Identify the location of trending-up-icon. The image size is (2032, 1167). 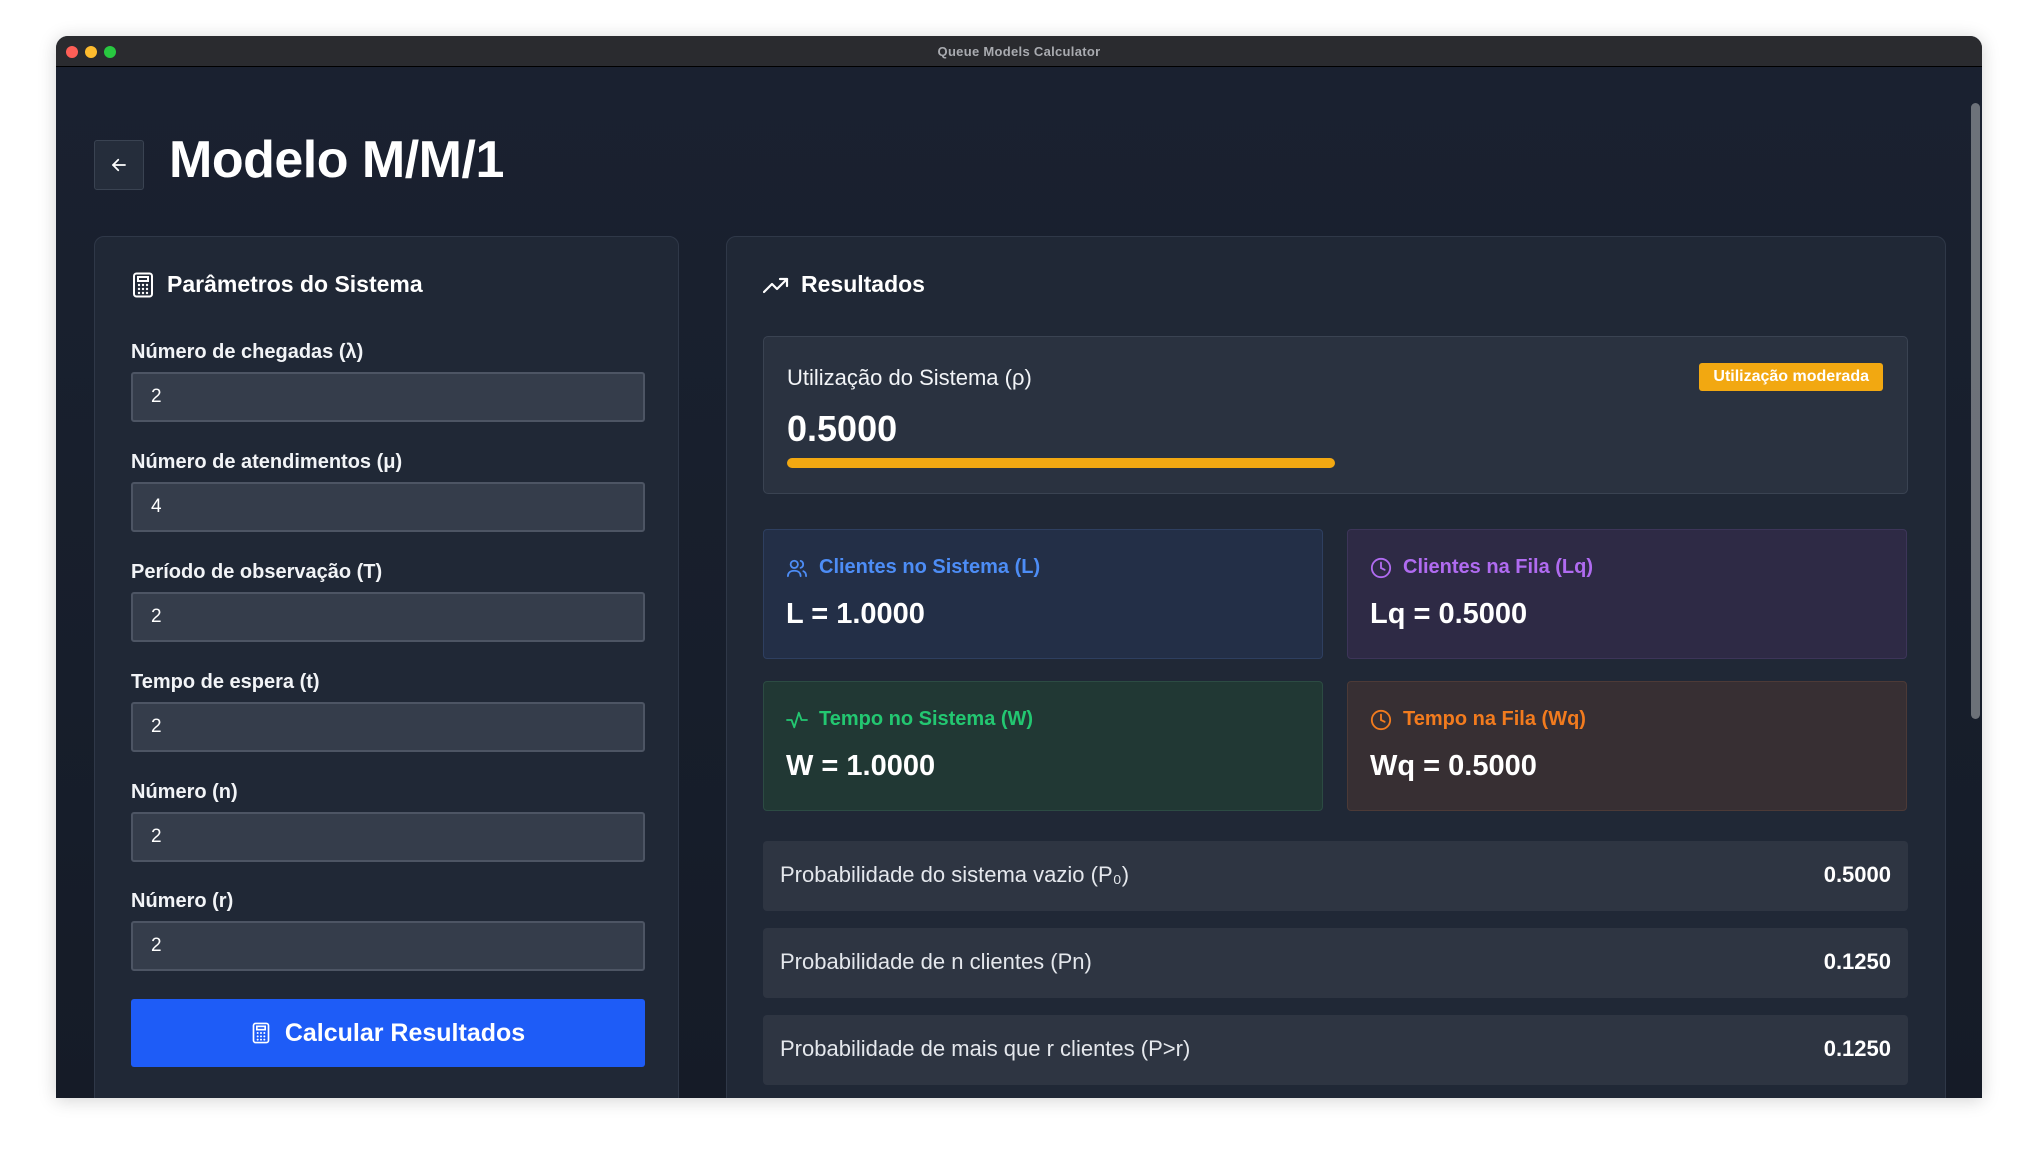
(776, 285).